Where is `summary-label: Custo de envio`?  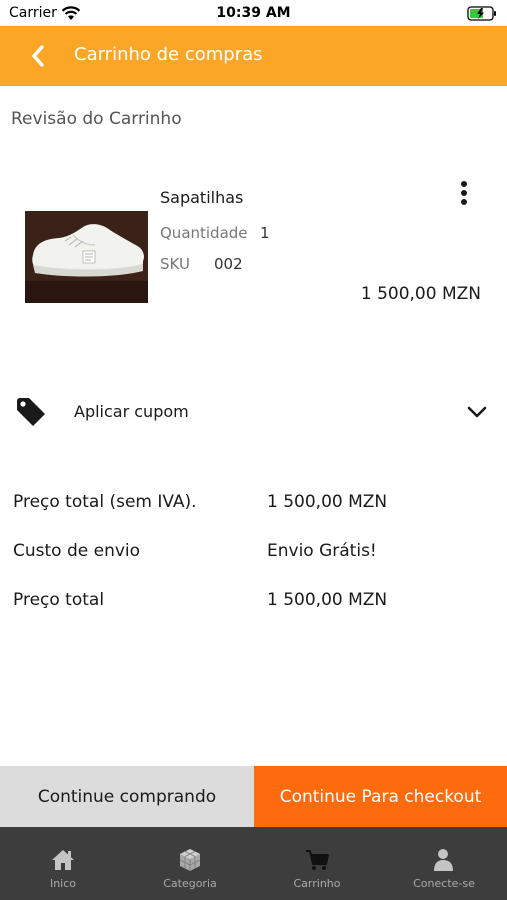 summary-label: Custo de envio is located at coordinates (77, 551).